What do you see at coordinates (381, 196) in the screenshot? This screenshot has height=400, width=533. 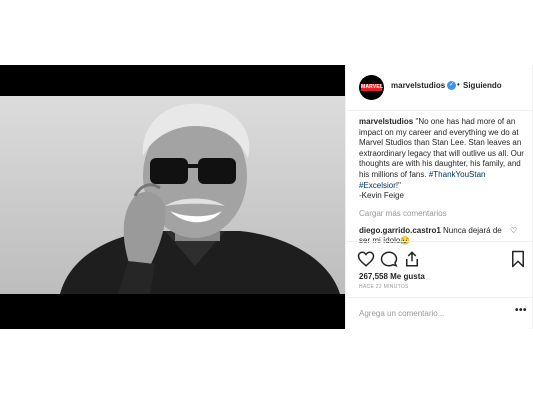 I see `caption-signature: -Kevin Feige` at bounding box center [381, 196].